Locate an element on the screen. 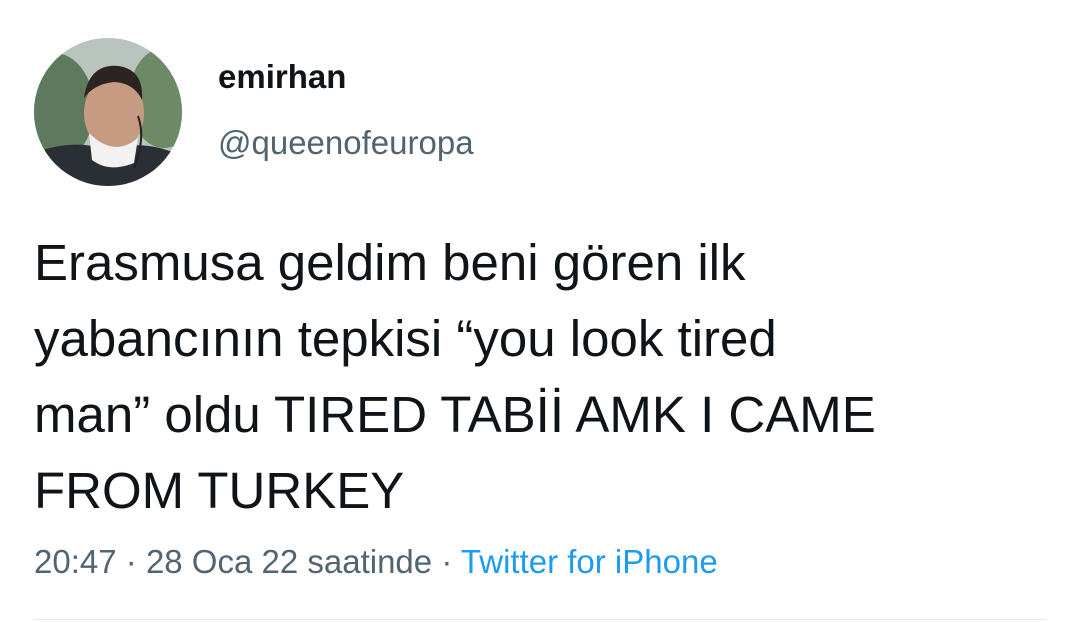 The height and width of the screenshot is (622, 1080). tweet-text-line: Erasmusa geldim beni gören ilk is located at coordinates (390, 262).